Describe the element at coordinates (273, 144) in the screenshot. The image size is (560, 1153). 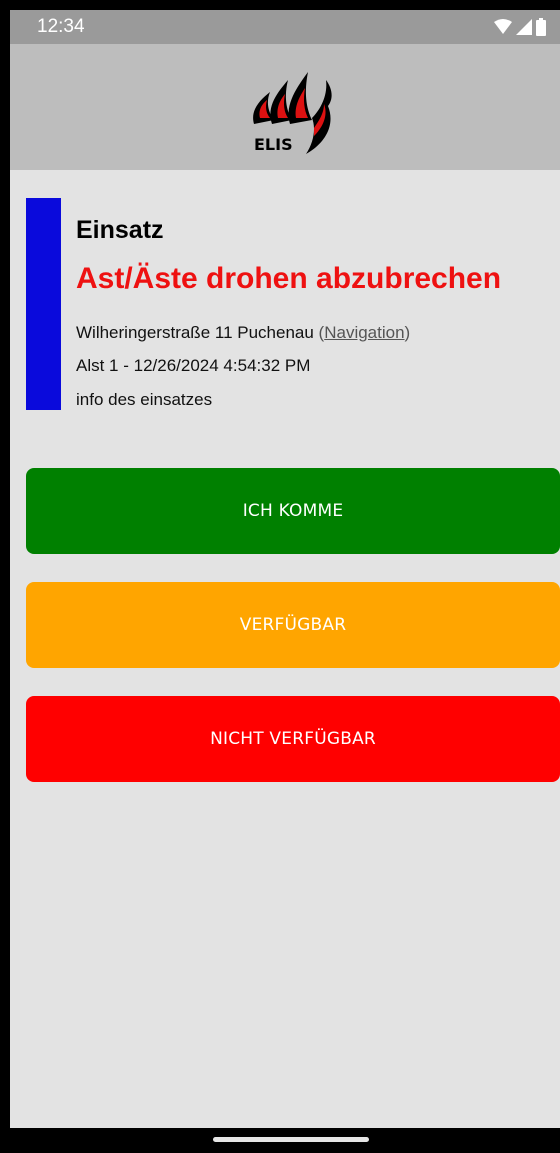
I see `logo-text: ELIS` at that location.